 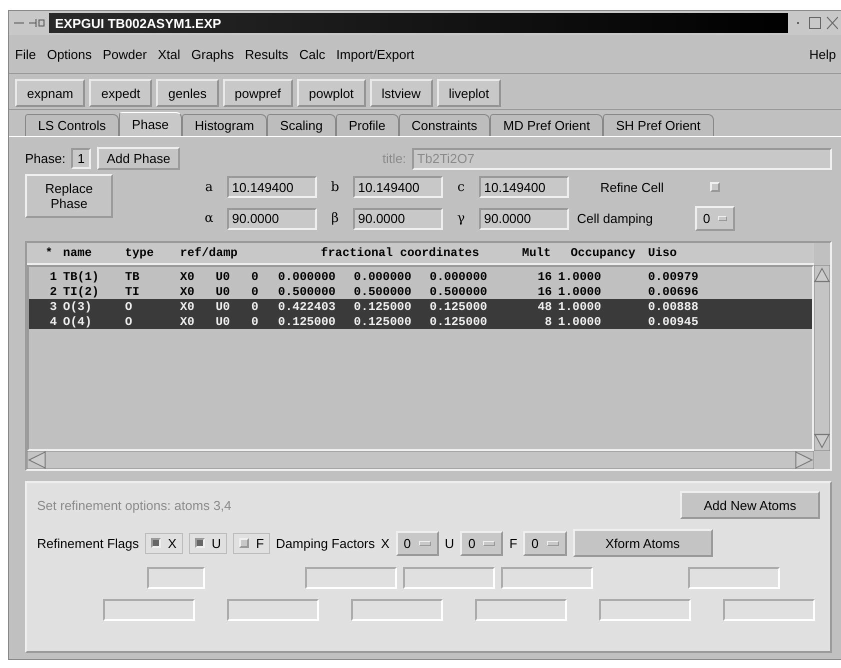 What do you see at coordinates (53, 307) in the screenshot?
I see `table-cell-text: 3` at bounding box center [53, 307].